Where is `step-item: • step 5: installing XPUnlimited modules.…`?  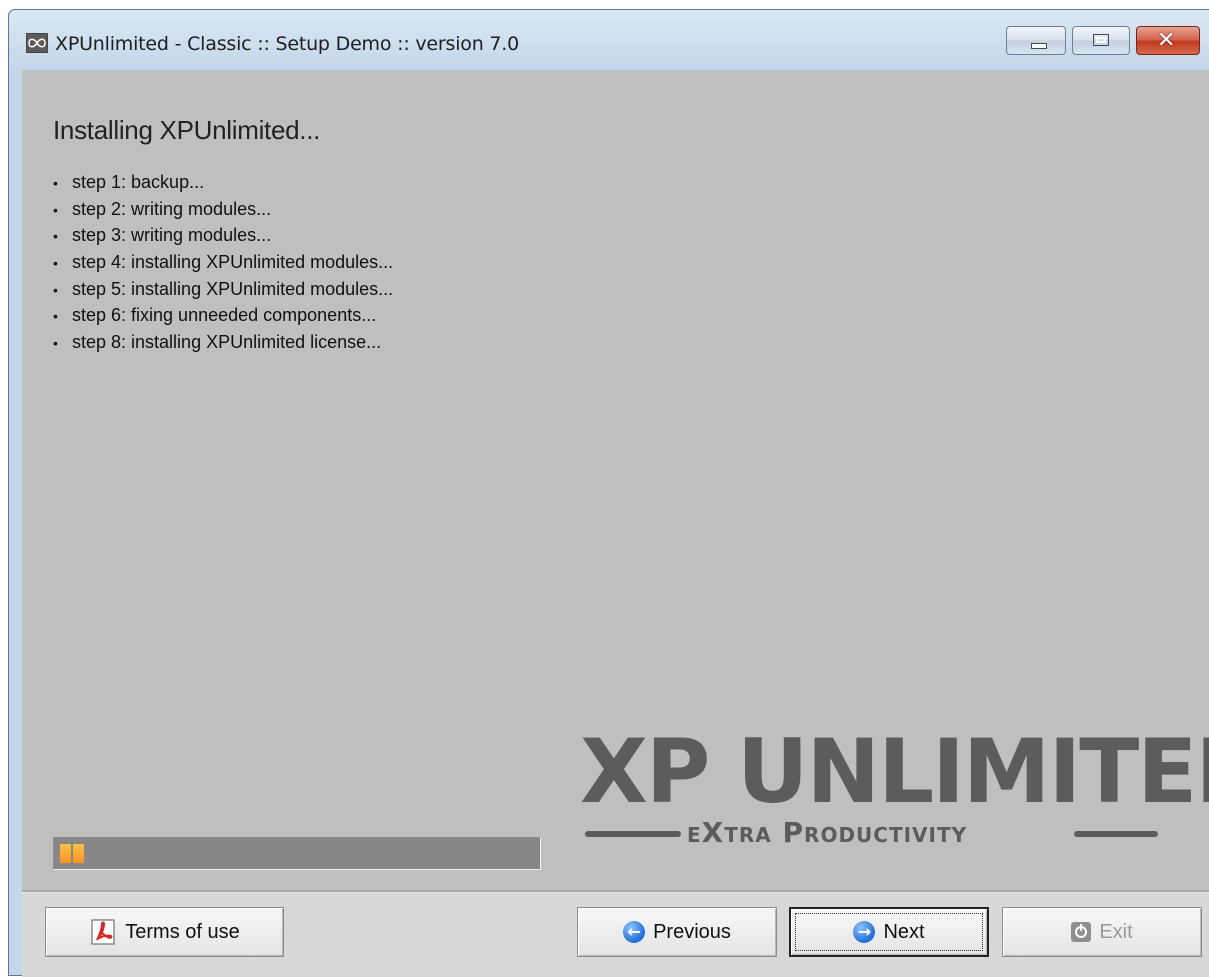
step-item: • step 5: installing XPUnlimited modules.… is located at coordinates (223, 289).